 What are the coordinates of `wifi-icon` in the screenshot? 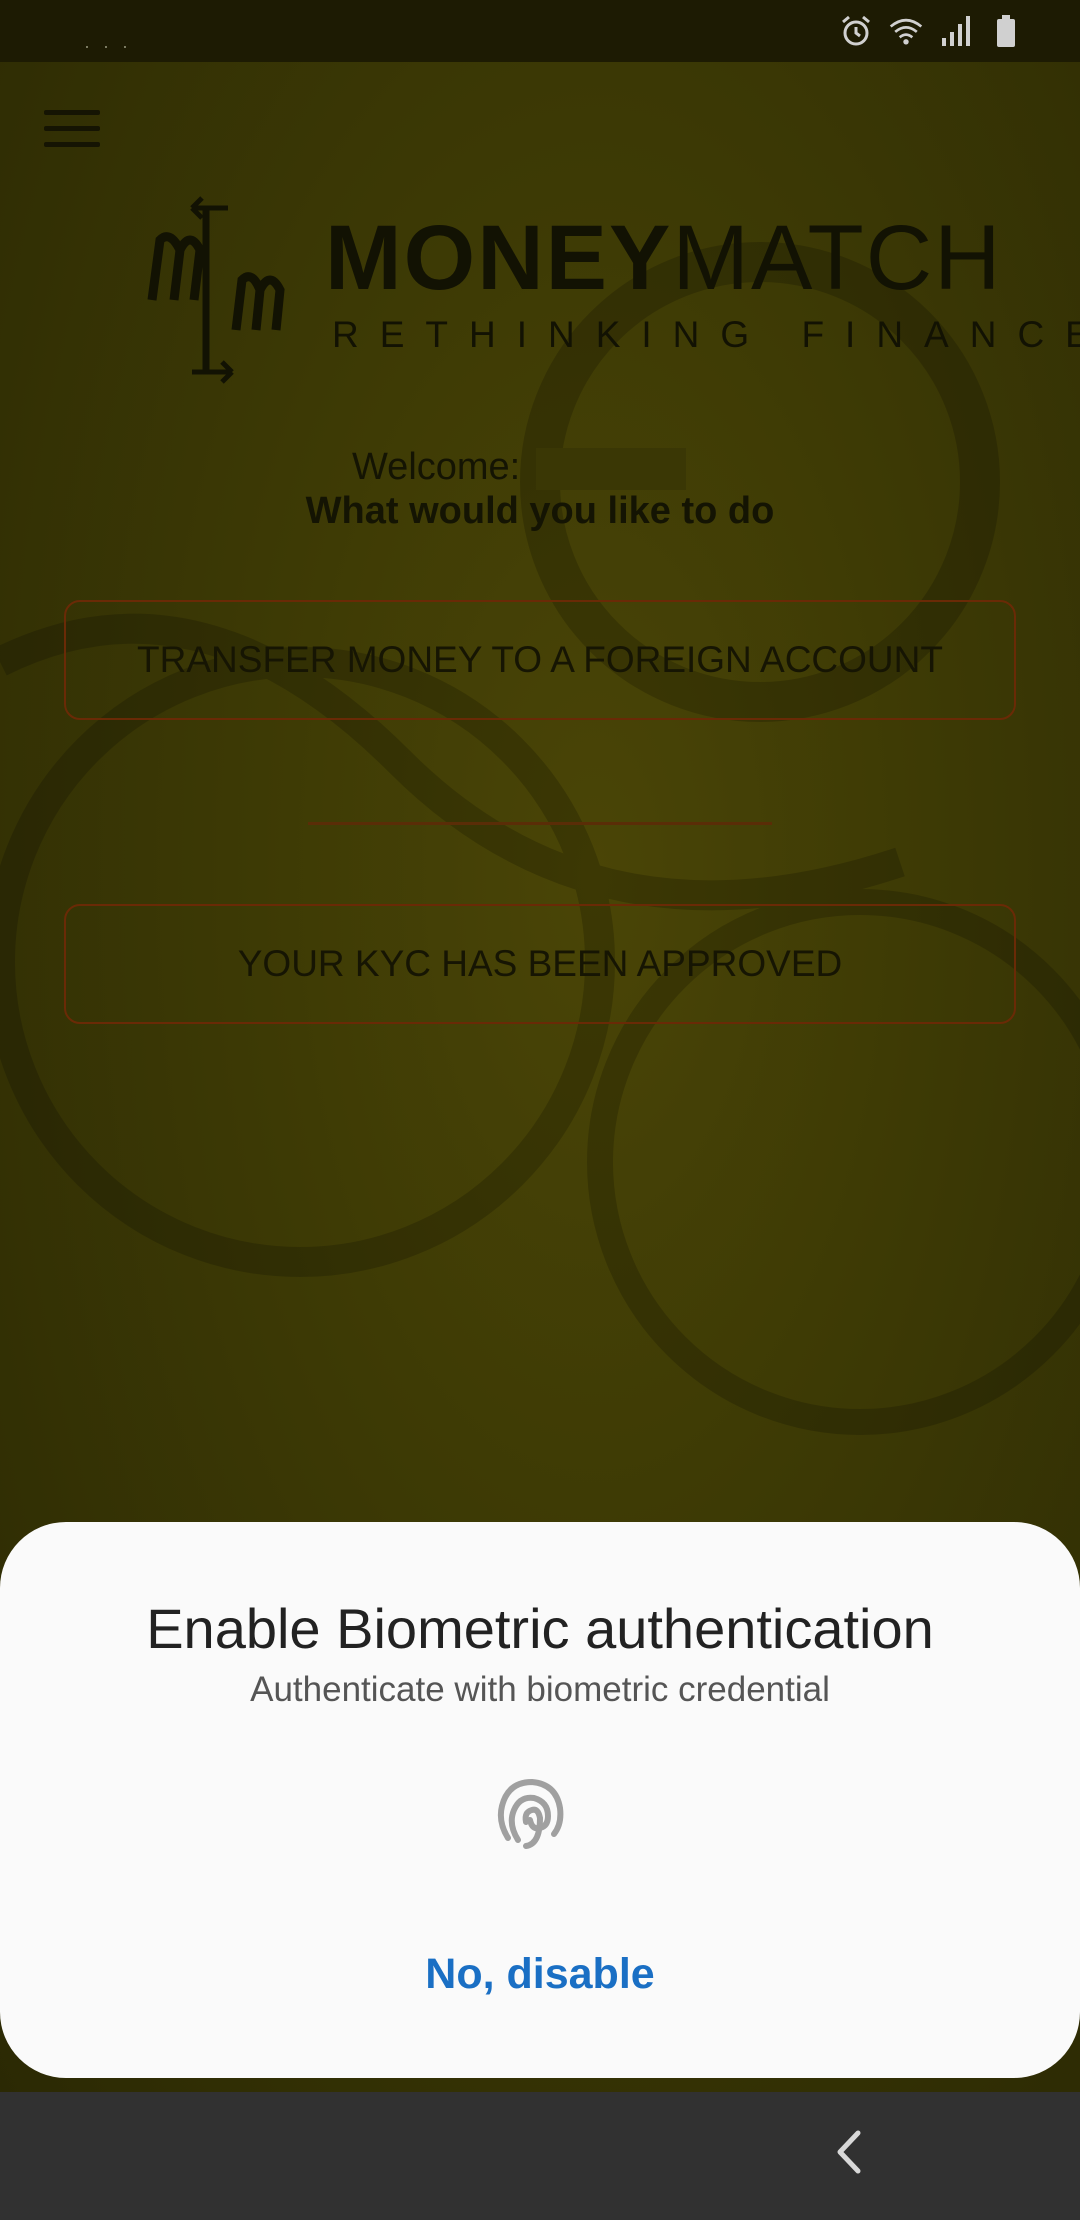 It's located at (906, 31).